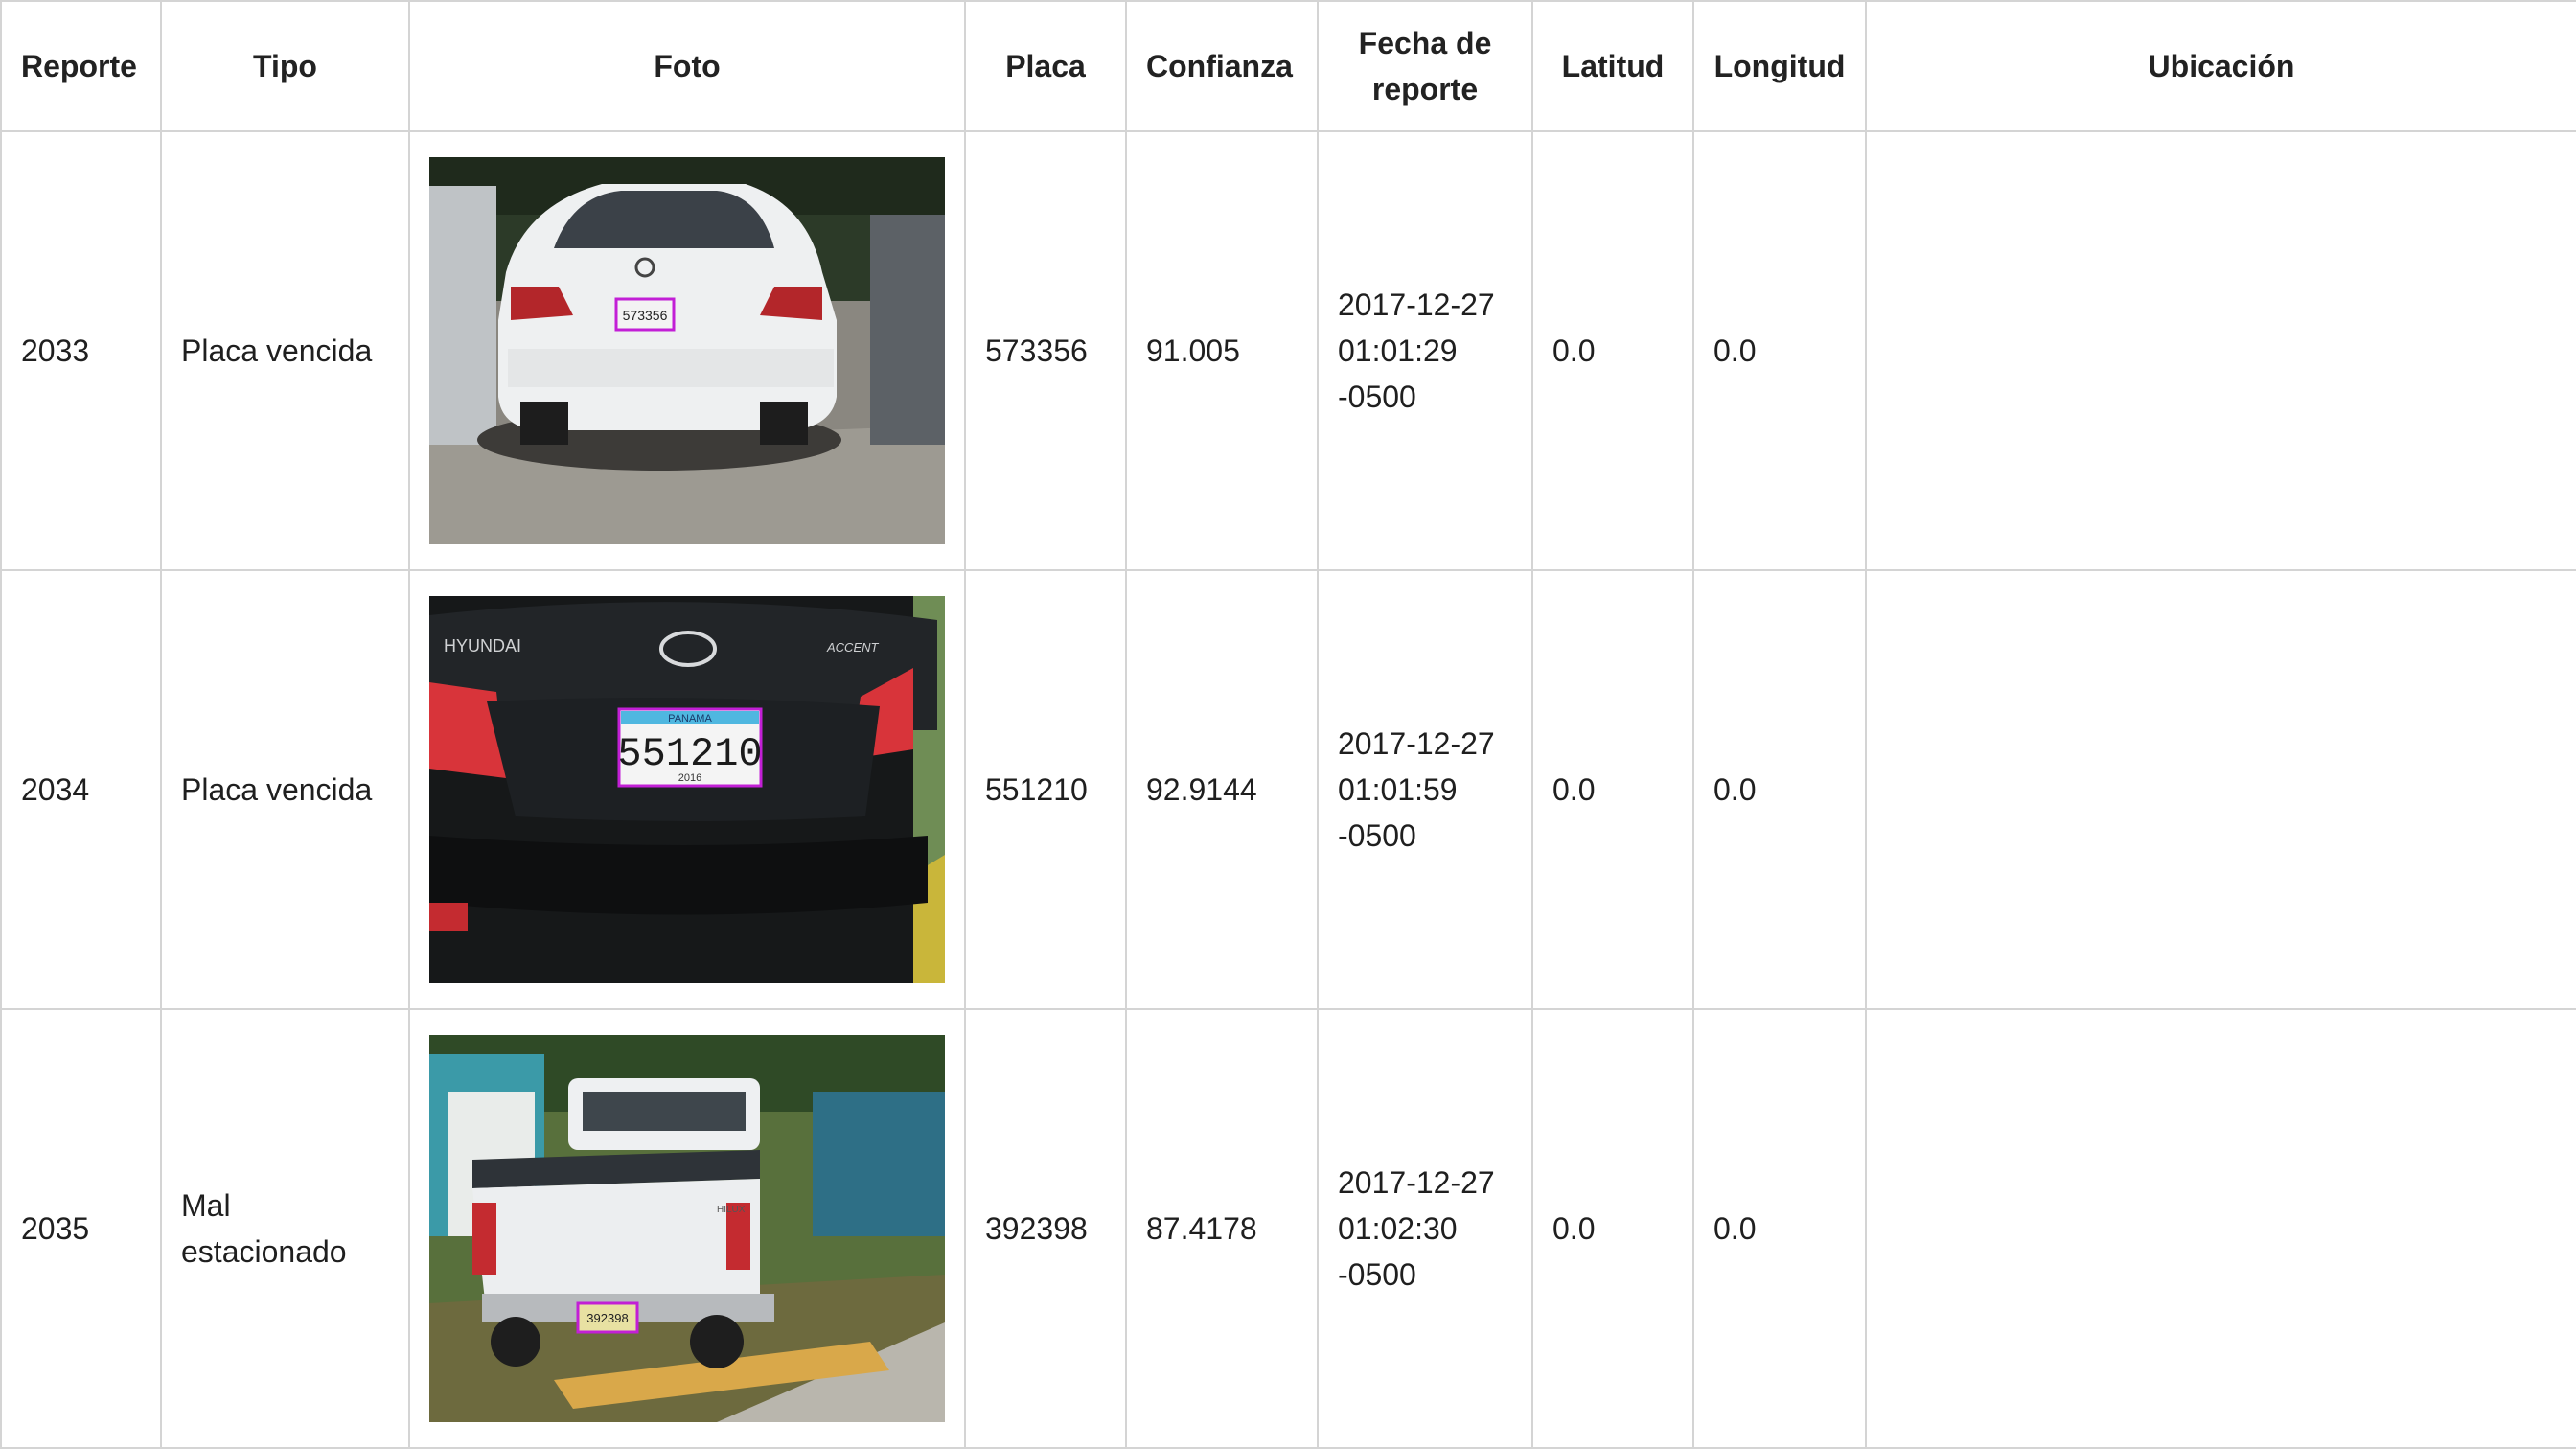 The height and width of the screenshot is (1449, 2576). What do you see at coordinates (689, 754) in the screenshot?
I see `plate-number-2: 551210` at bounding box center [689, 754].